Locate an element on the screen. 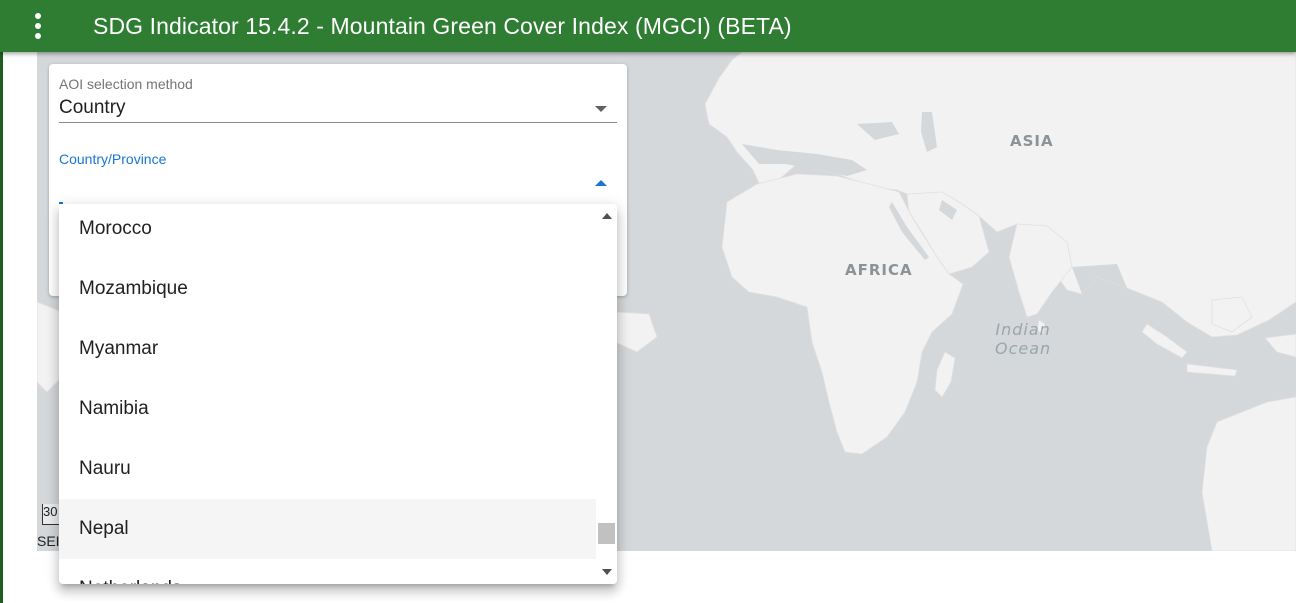 The width and height of the screenshot is (1296, 603). country-option: Myanmar is located at coordinates (327, 349).